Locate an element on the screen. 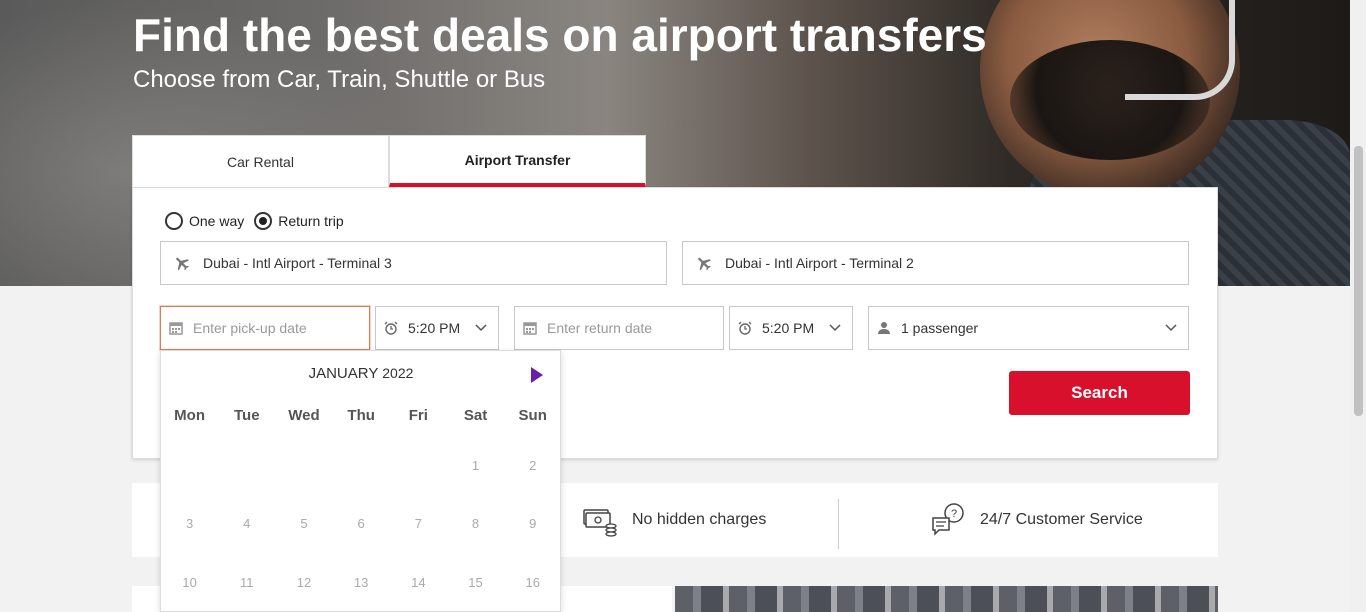  search-tabs: Car Rental Airport Transfer is located at coordinates (389, 161).